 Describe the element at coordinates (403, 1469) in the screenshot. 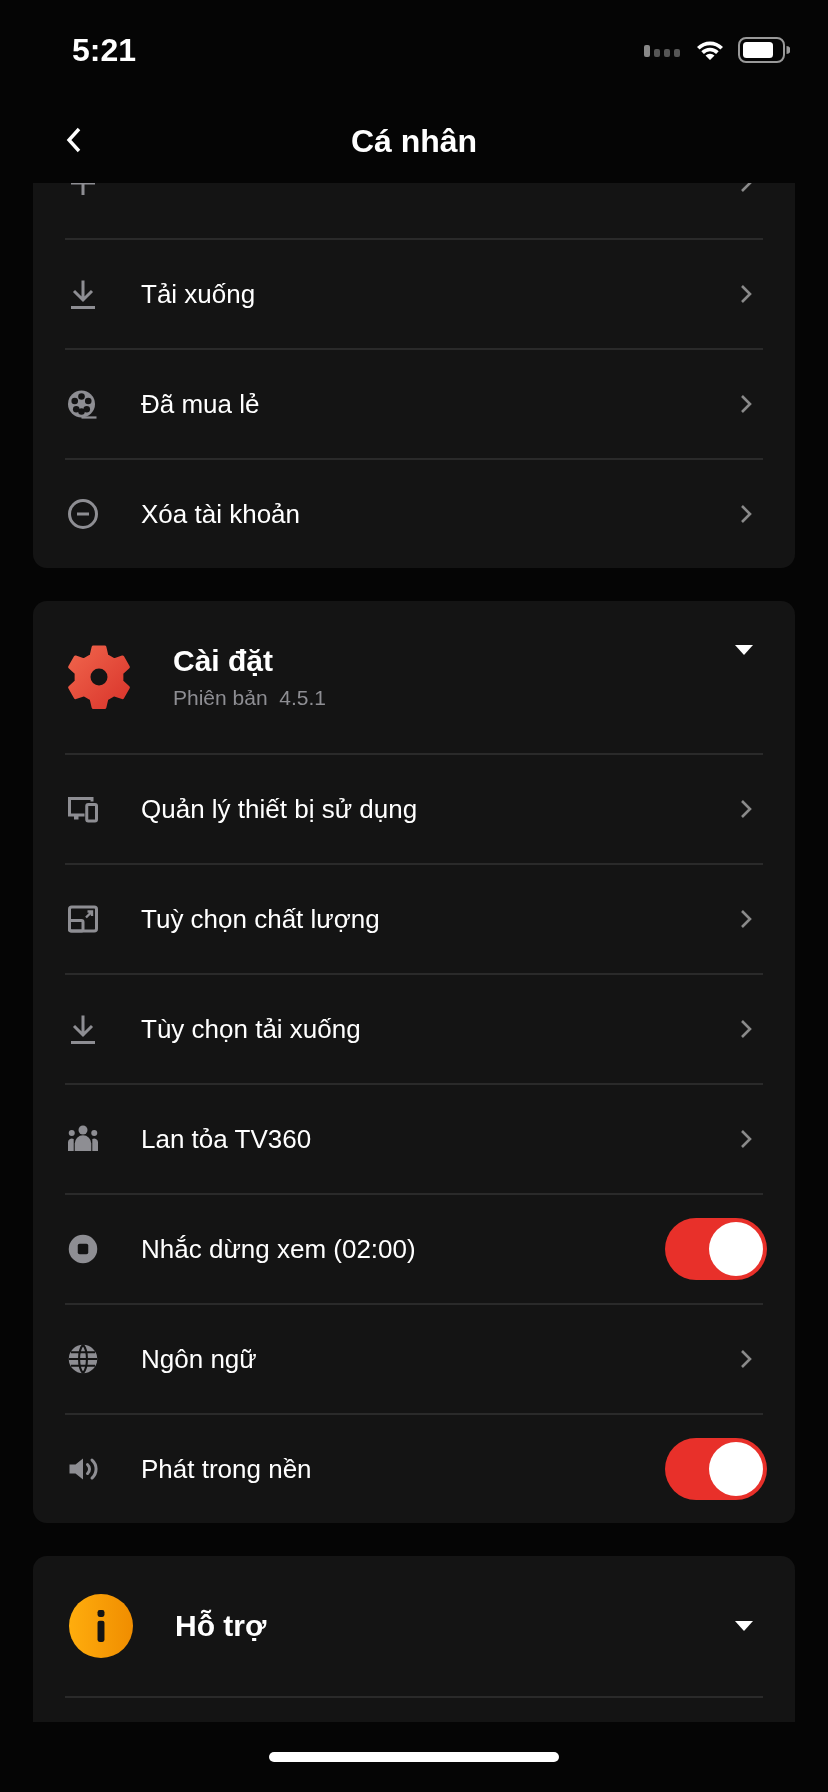

I see `menu-item-label: Phát trong nền` at that location.